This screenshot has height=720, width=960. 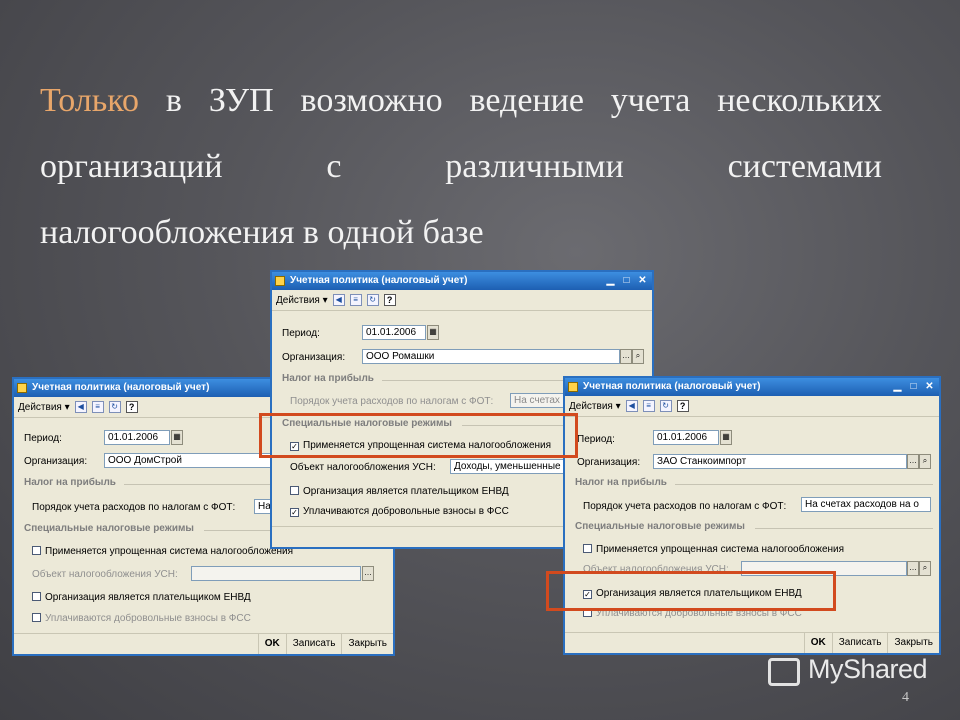 What do you see at coordinates (526, 100) in the screenshot?
I see `heading-word-5: ведение` at bounding box center [526, 100].